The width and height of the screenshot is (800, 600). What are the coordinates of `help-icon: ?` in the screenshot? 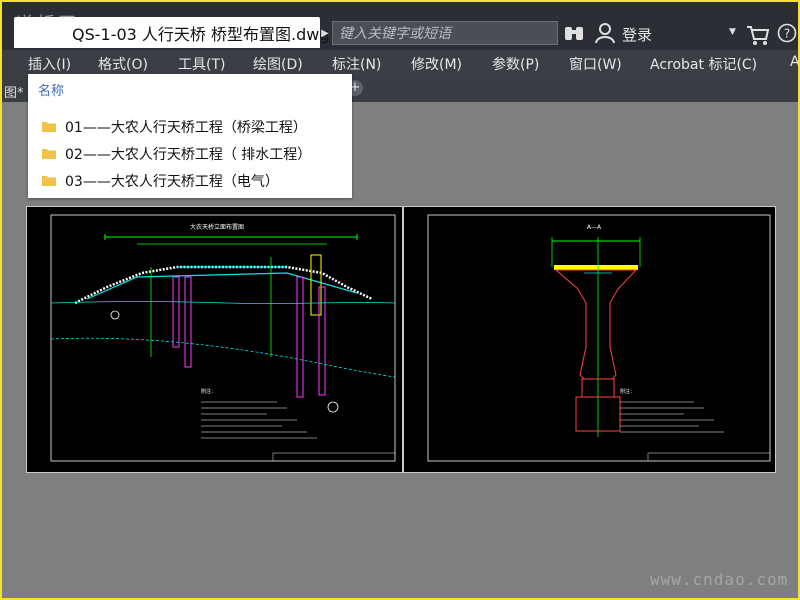 It's located at (787, 33).